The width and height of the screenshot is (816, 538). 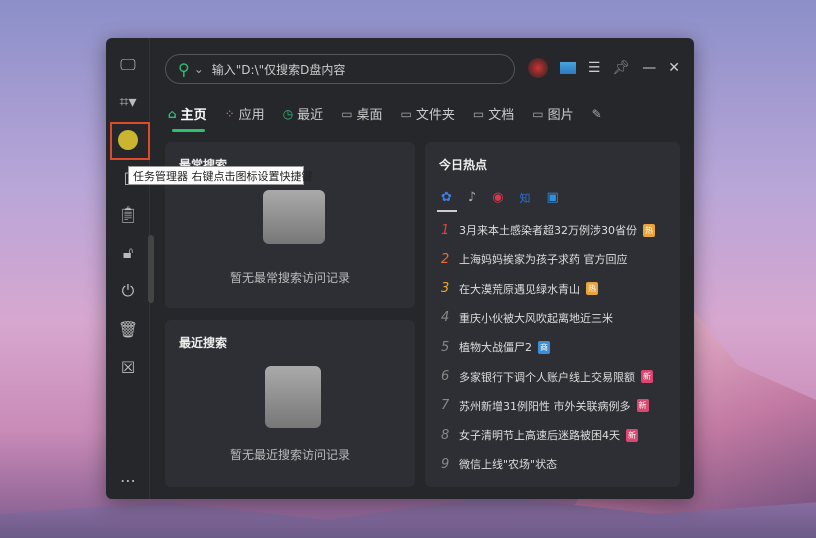 What do you see at coordinates (525, 198) in the screenshot?
I see `zhihu-icon: 知` at bounding box center [525, 198].